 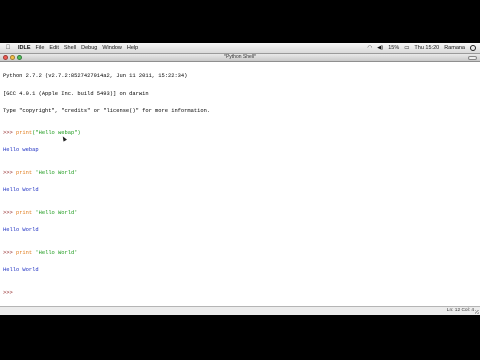 I want to click on line-column-indicator: Ln: 12 Col: 4, so click(x=460, y=310).